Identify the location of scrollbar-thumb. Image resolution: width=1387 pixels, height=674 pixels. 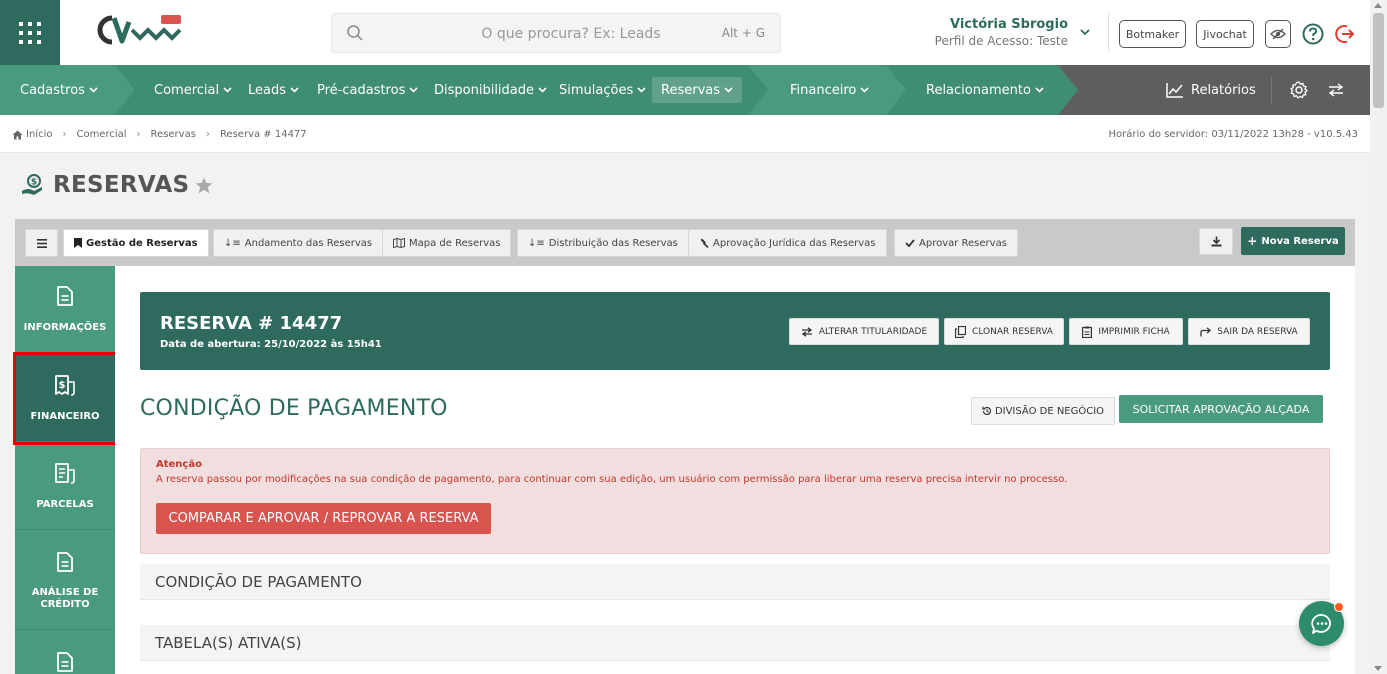
(1378, 60).